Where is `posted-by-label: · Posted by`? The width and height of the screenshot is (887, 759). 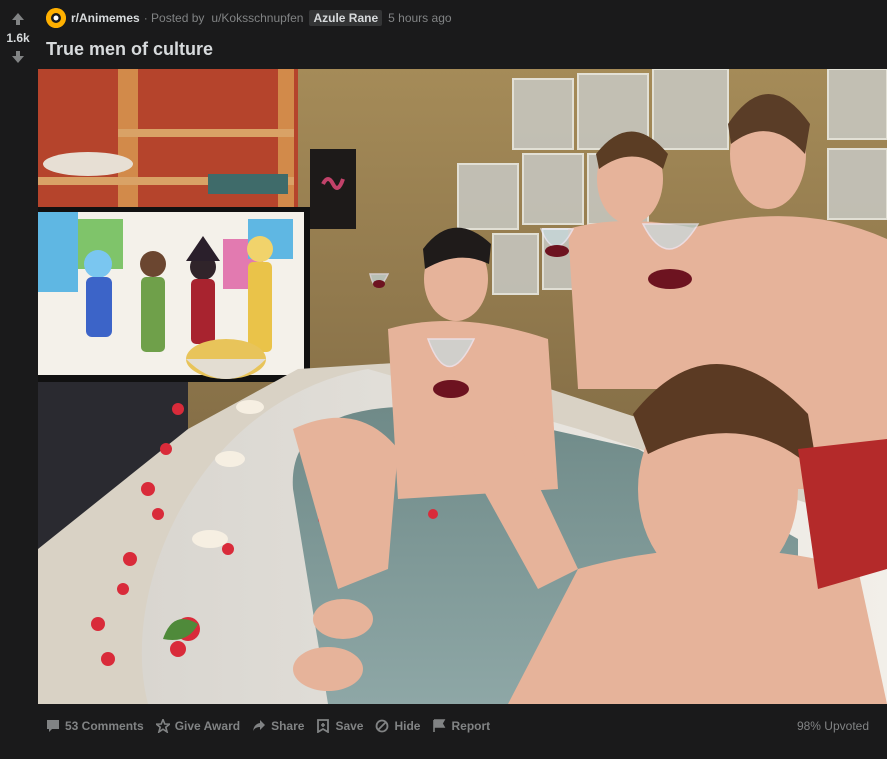
posted-by-label: · Posted by is located at coordinates (174, 18).